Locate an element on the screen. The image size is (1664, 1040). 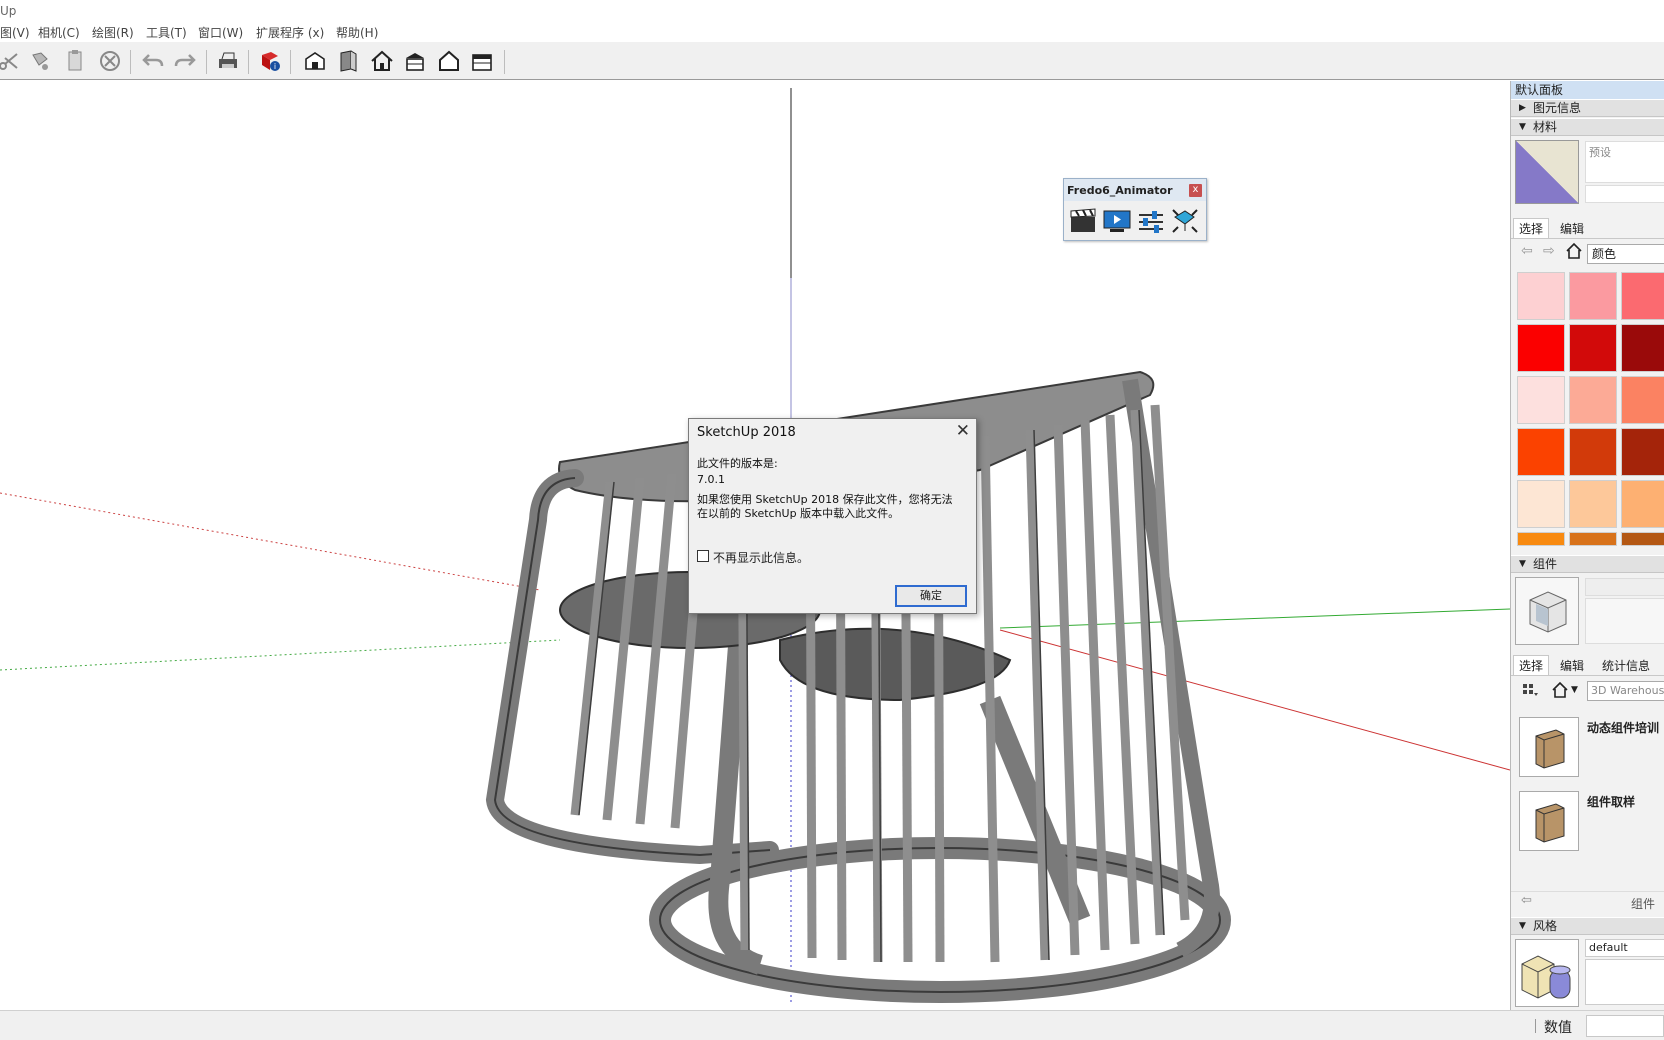
ok-button: 确定 is located at coordinates (931, 596).